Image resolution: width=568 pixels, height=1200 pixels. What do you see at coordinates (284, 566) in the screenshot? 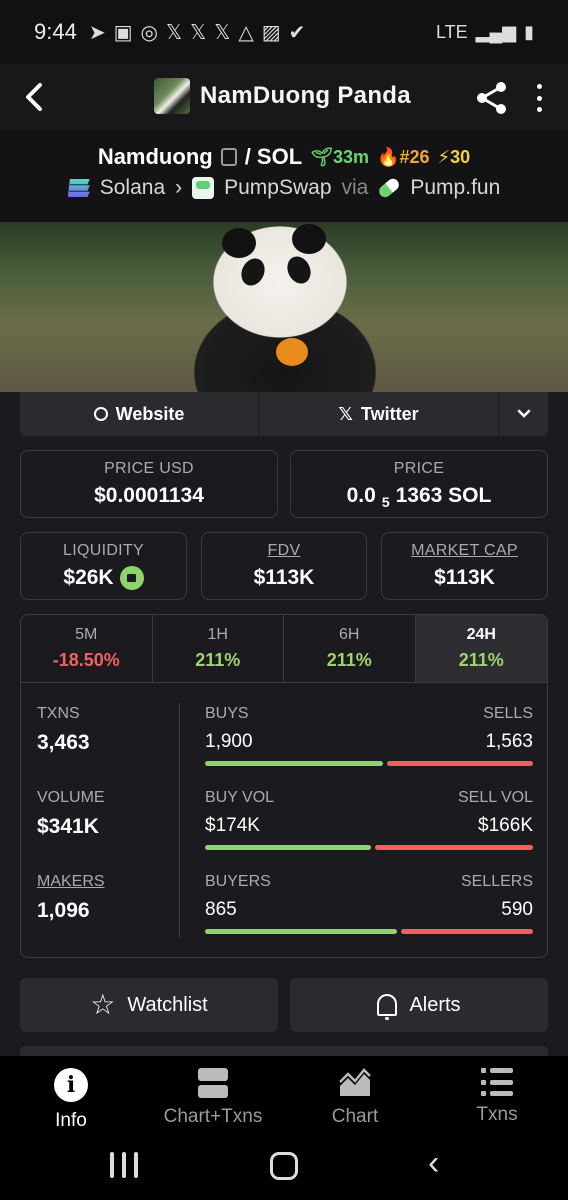
I see `fdv-card: FDV $113K` at bounding box center [284, 566].